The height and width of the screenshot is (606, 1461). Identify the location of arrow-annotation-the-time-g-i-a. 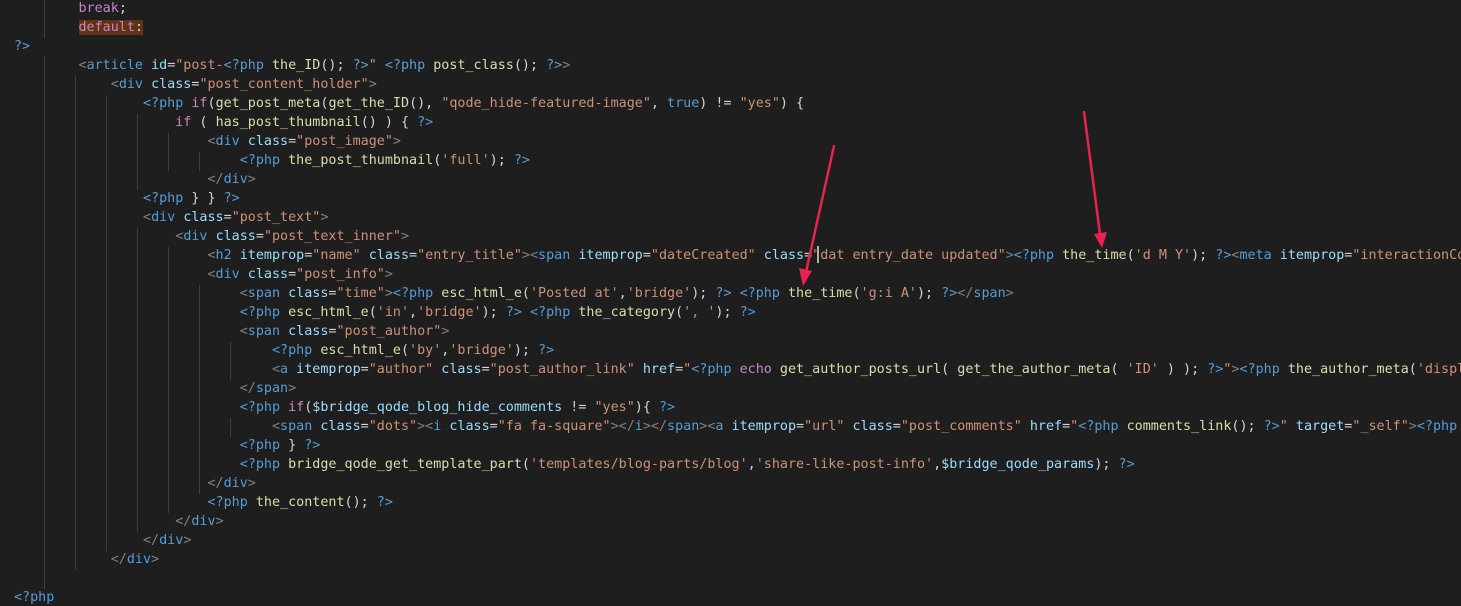
(817, 215).